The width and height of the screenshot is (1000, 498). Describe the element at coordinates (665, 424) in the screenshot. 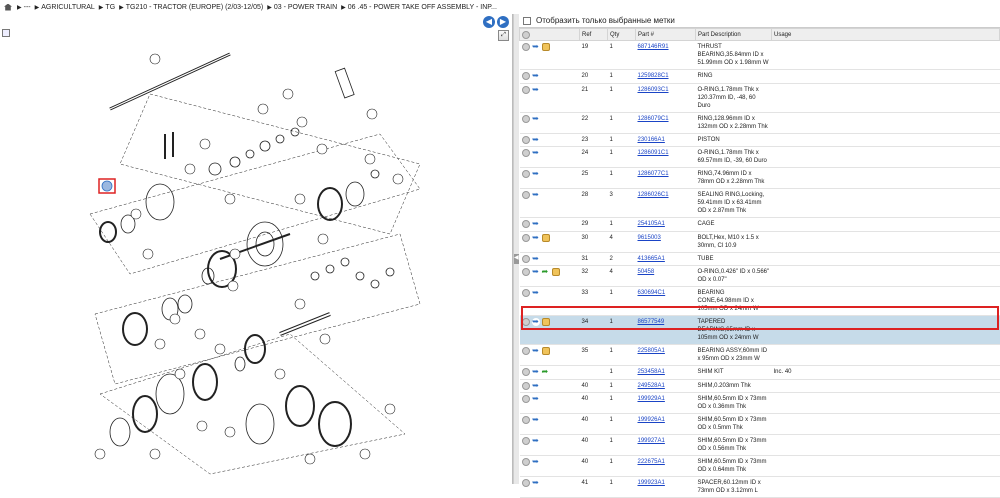

I see `row-part-number-cell: 199926A1` at that location.